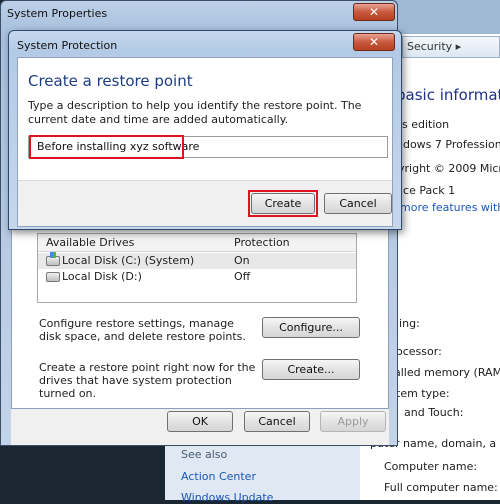 The image size is (500, 504). I want to click on drives-column-header: Available Drives, so click(90, 243).